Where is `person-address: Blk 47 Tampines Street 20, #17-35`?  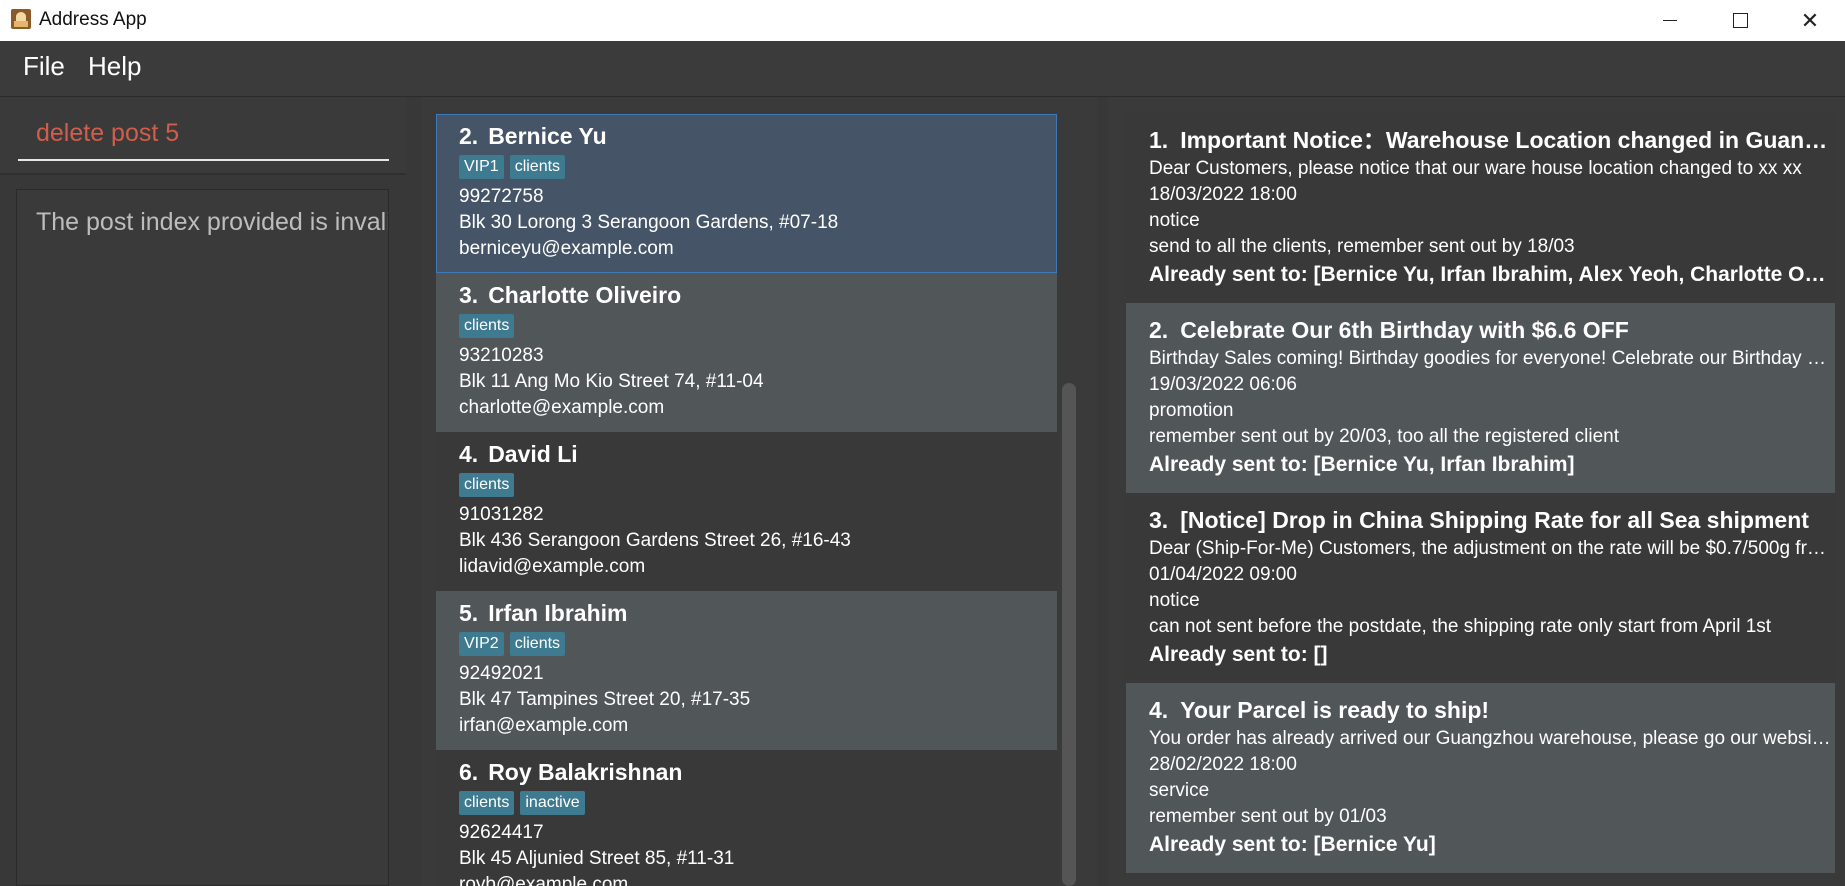
person-address: Blk 47 Tampines Street 20, #17-35 is located at coordinates (605, 699).